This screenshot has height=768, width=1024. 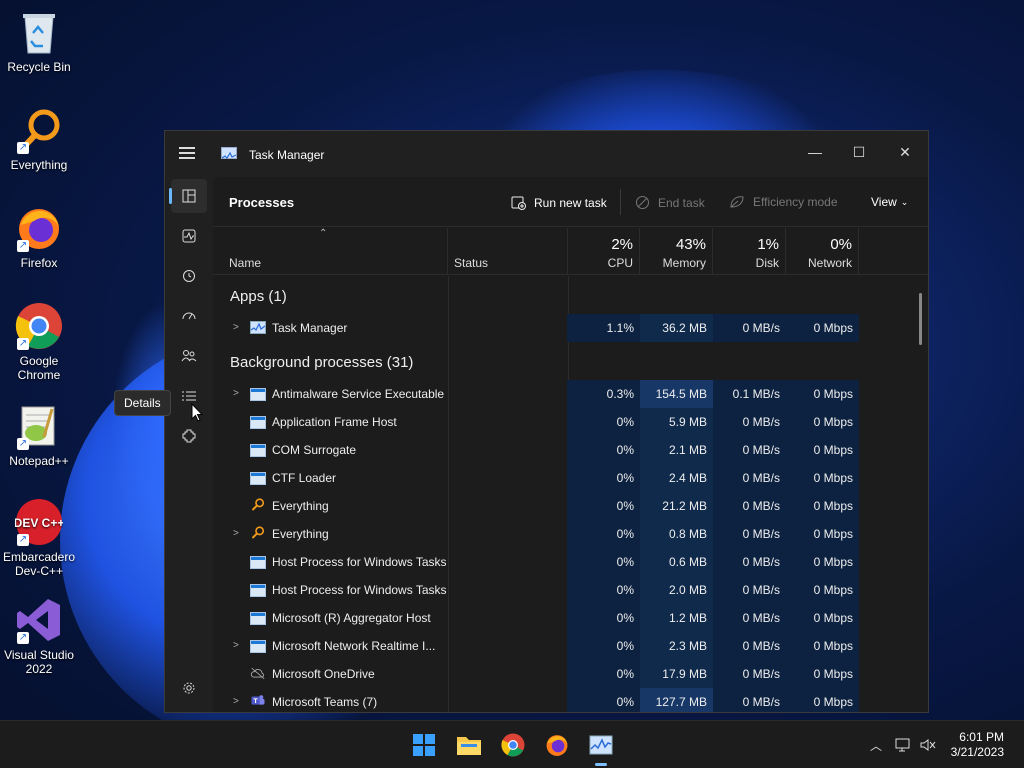 I want to click on process-name: Microsoft OneDrive, so click(x=323, y=674).